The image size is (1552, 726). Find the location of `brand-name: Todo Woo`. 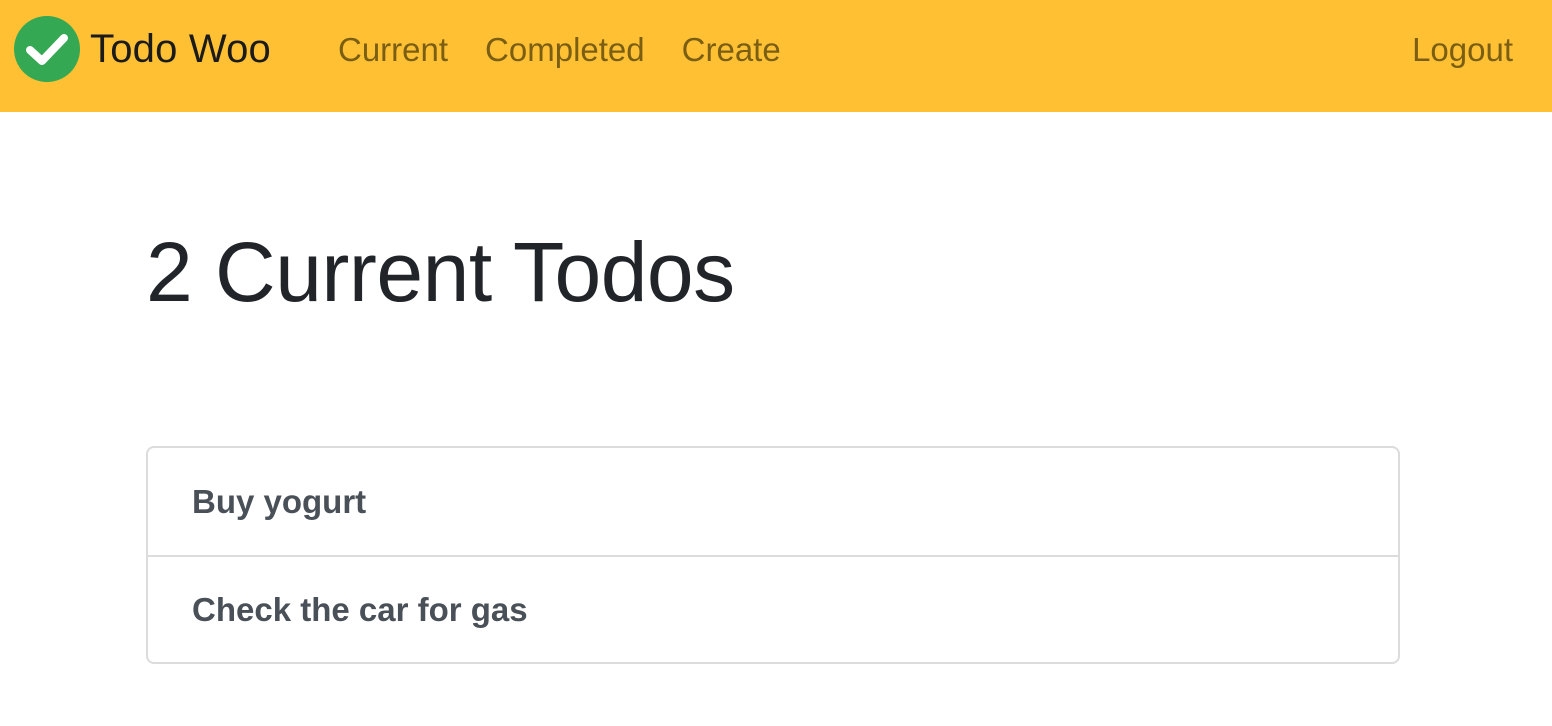

brand-name: Todo Woo is located at coordinates (180, 49).